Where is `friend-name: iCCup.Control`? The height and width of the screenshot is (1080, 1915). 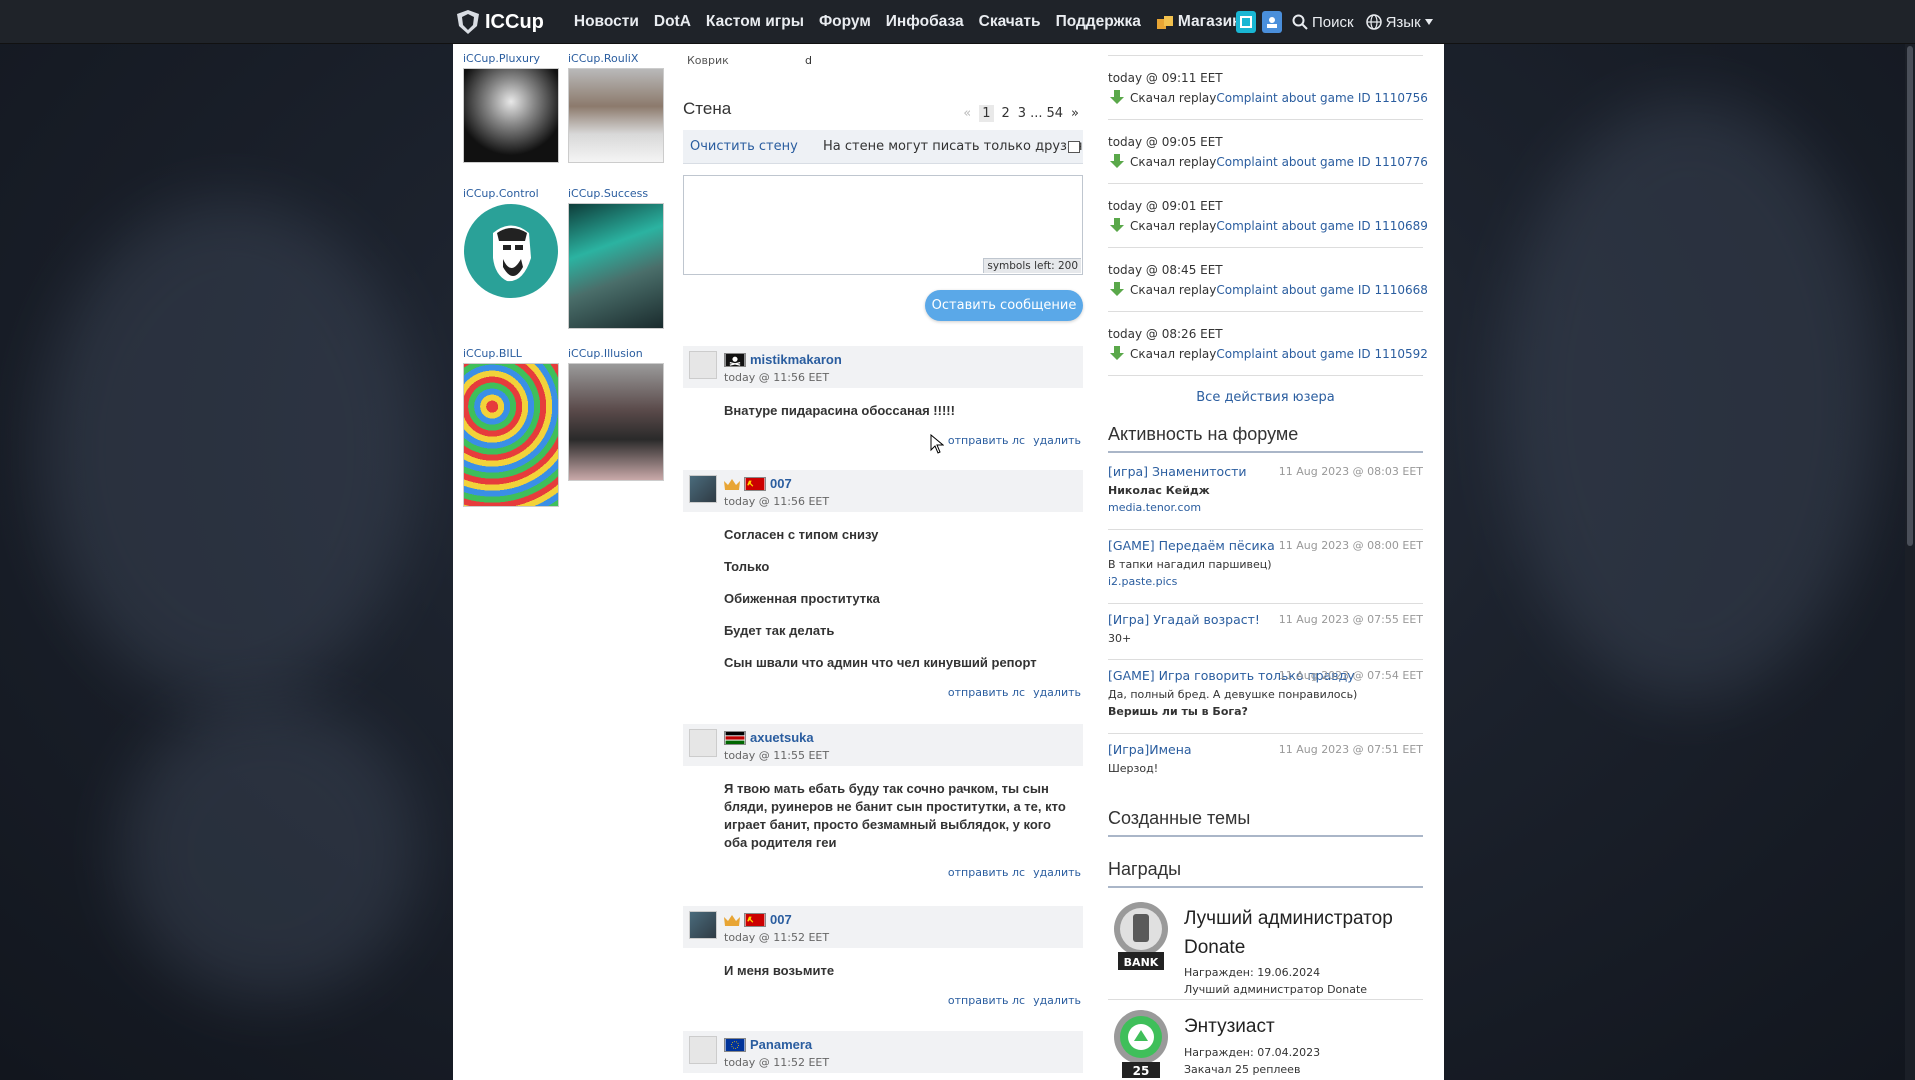 friend-name: iCCup.Control is located at coordinates (511, 194).